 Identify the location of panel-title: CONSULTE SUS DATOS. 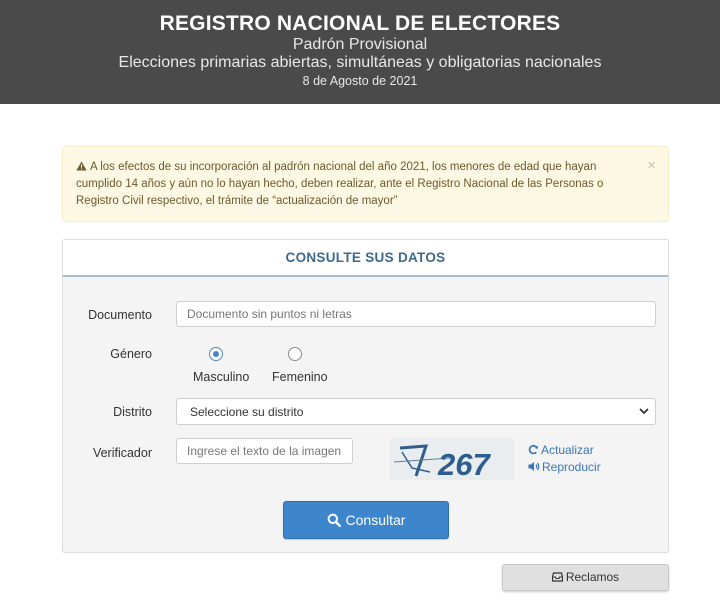
(365, 257).